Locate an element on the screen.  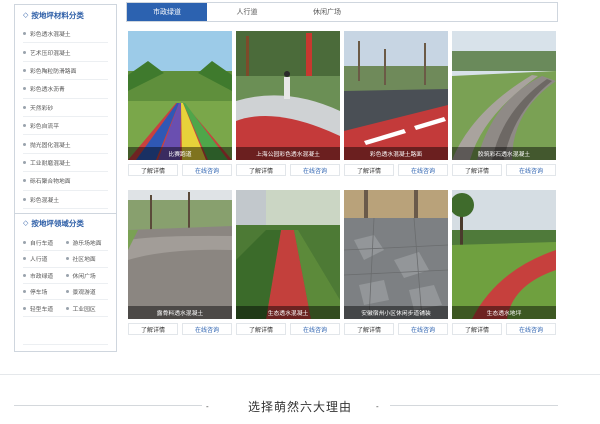
diamond-icon: ◇ is located at coordinates (26, 224).